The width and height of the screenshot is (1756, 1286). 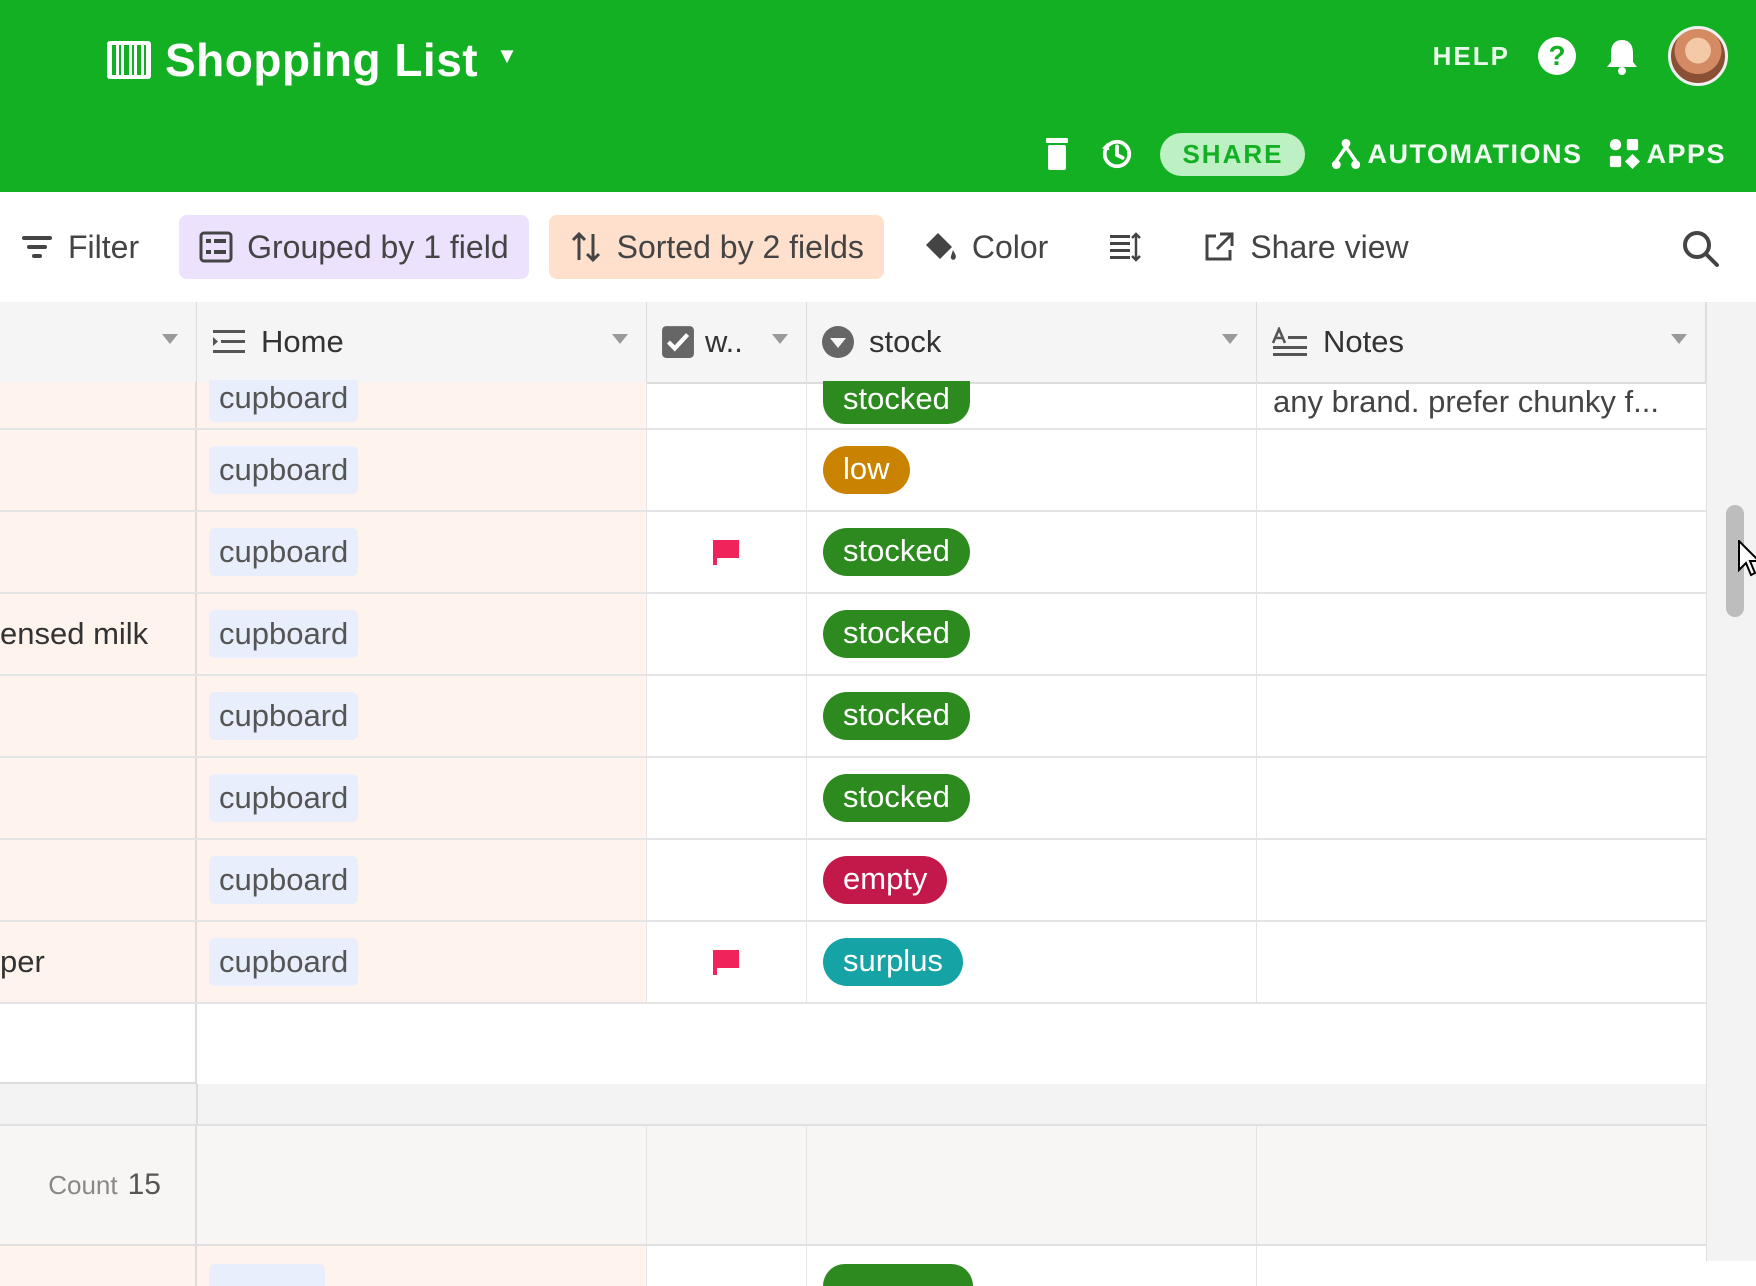 I want to click on table-row: cupboard low, so click(x=853, y=471).